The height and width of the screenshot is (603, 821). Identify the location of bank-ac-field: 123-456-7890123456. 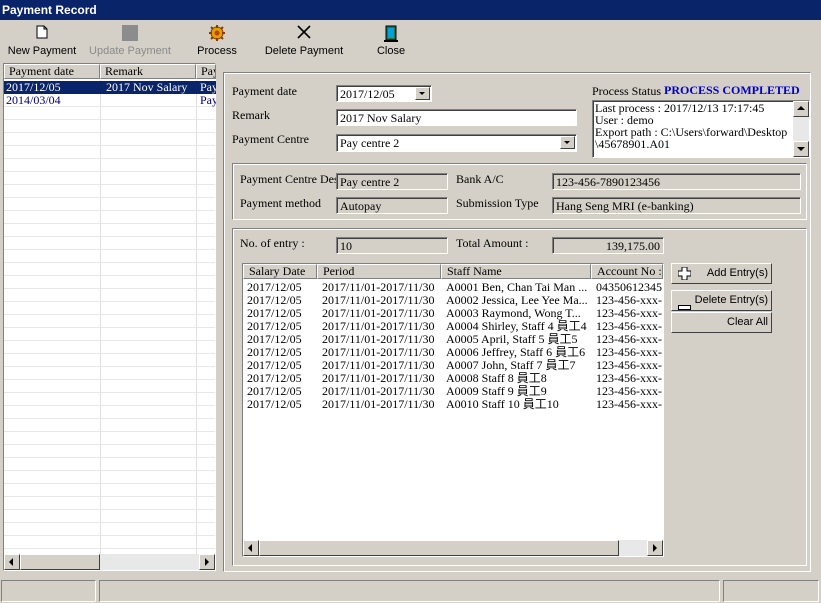
(676, 181).